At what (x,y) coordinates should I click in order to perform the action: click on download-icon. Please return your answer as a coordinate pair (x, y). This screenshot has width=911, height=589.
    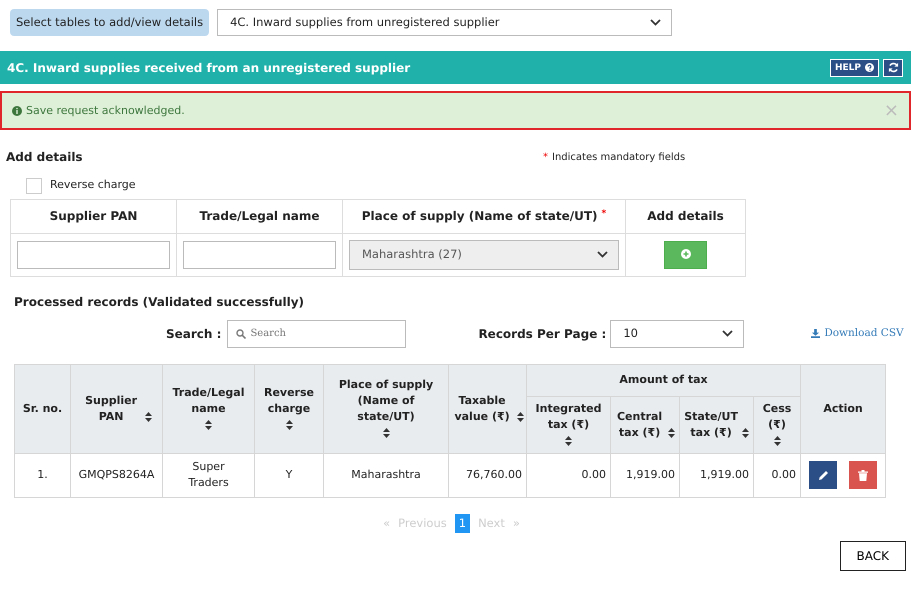
    Looking at the image, I should click on (815, 333).